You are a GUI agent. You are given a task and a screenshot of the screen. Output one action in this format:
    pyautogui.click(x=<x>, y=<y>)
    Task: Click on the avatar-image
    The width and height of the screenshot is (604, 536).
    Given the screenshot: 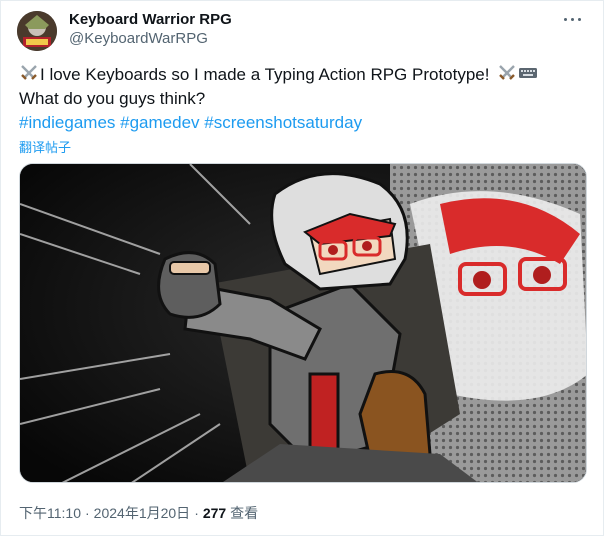 What is the action you would take?
    pyautogui.click(x=37, y=31)
    